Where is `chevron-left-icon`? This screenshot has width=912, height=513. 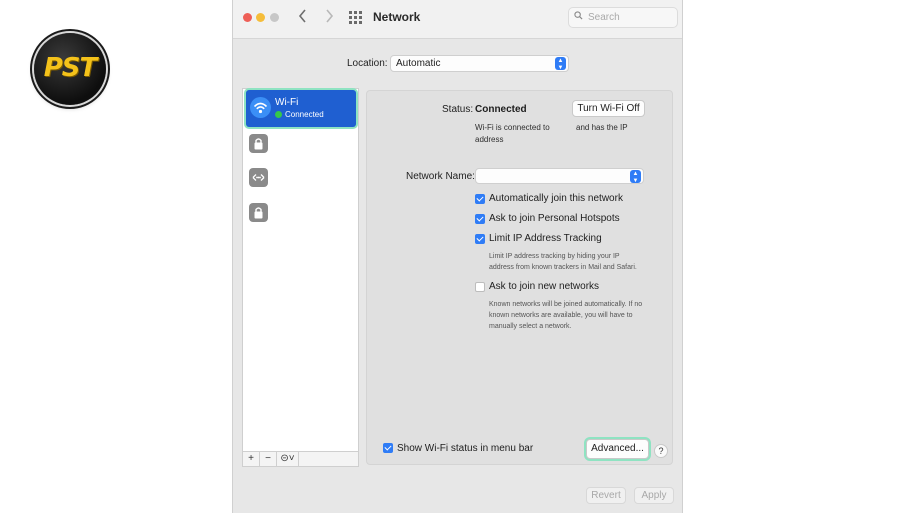 chevron-left-icon is located at coordinates (302, 16).